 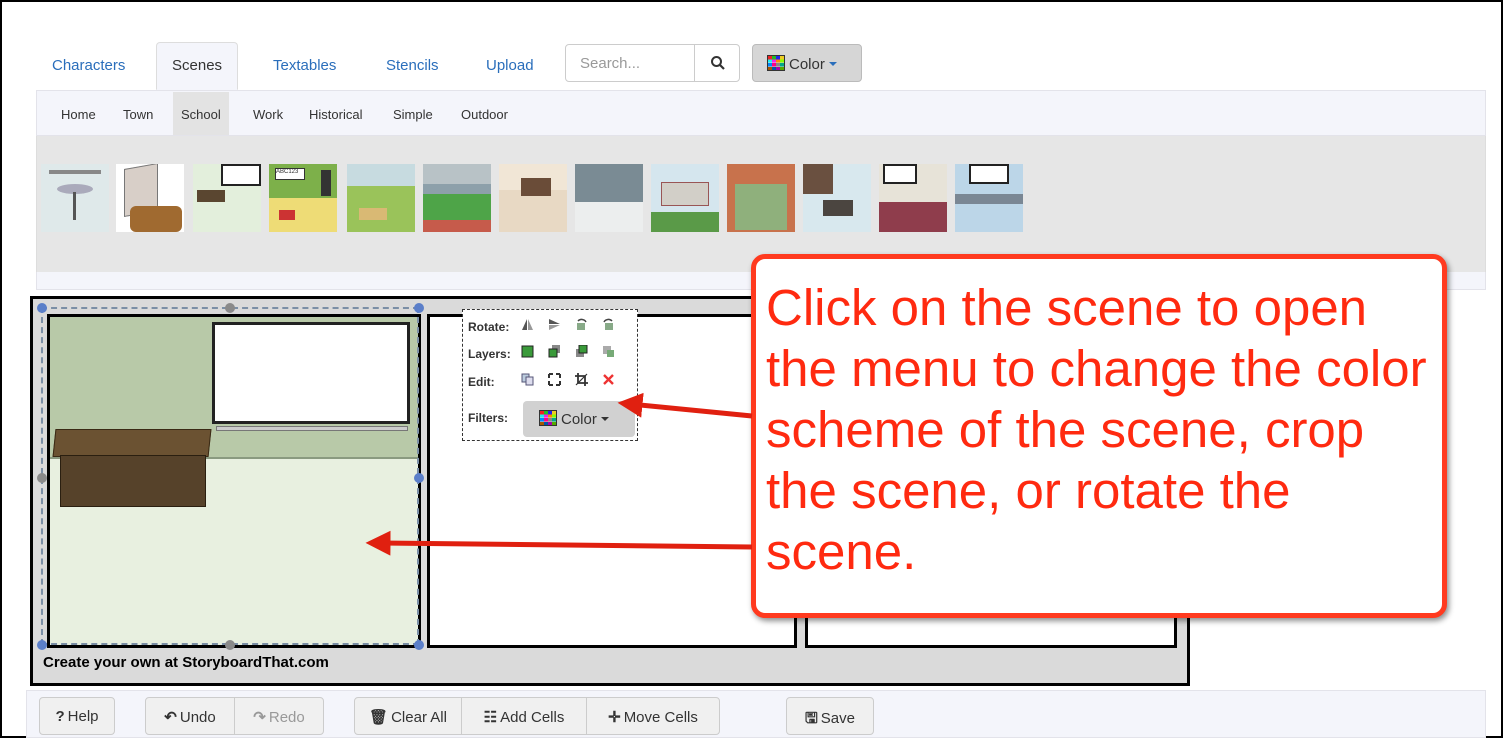 What do you see at coordinates (259, 717) in the screenshot?
I see `redo-icon: ↷` at bounding box center [259, 717].